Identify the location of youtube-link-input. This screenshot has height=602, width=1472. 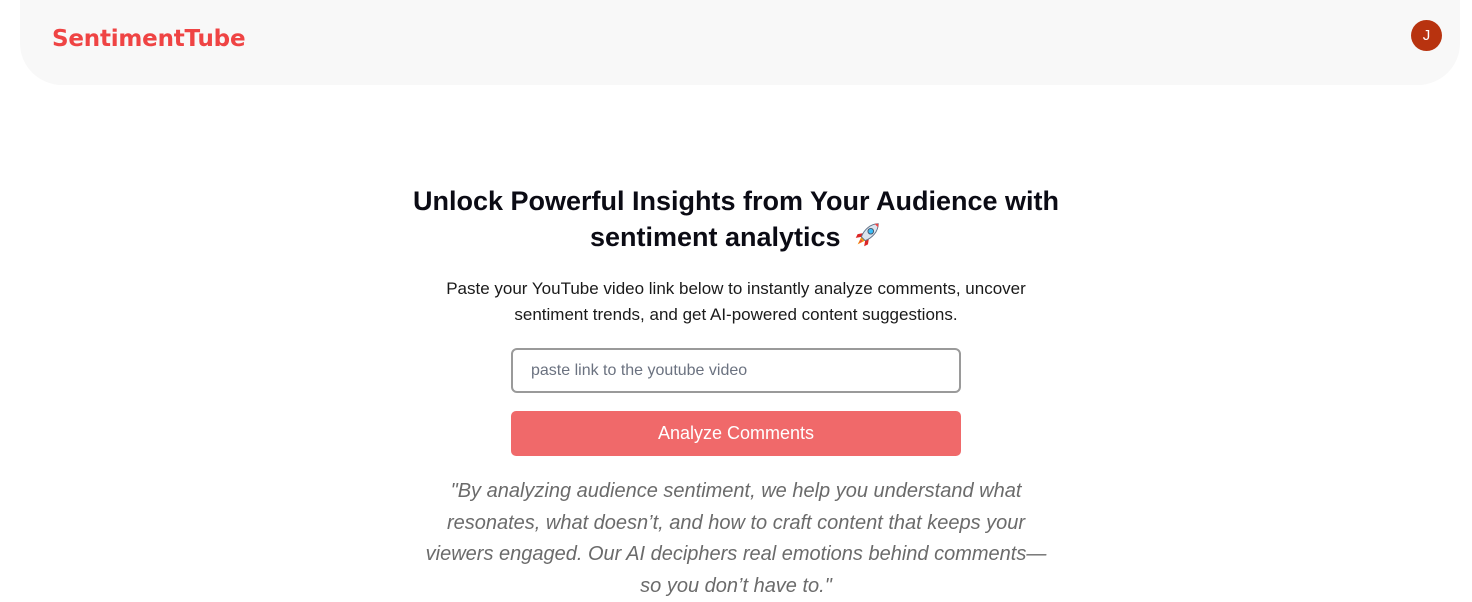
(736, 370).